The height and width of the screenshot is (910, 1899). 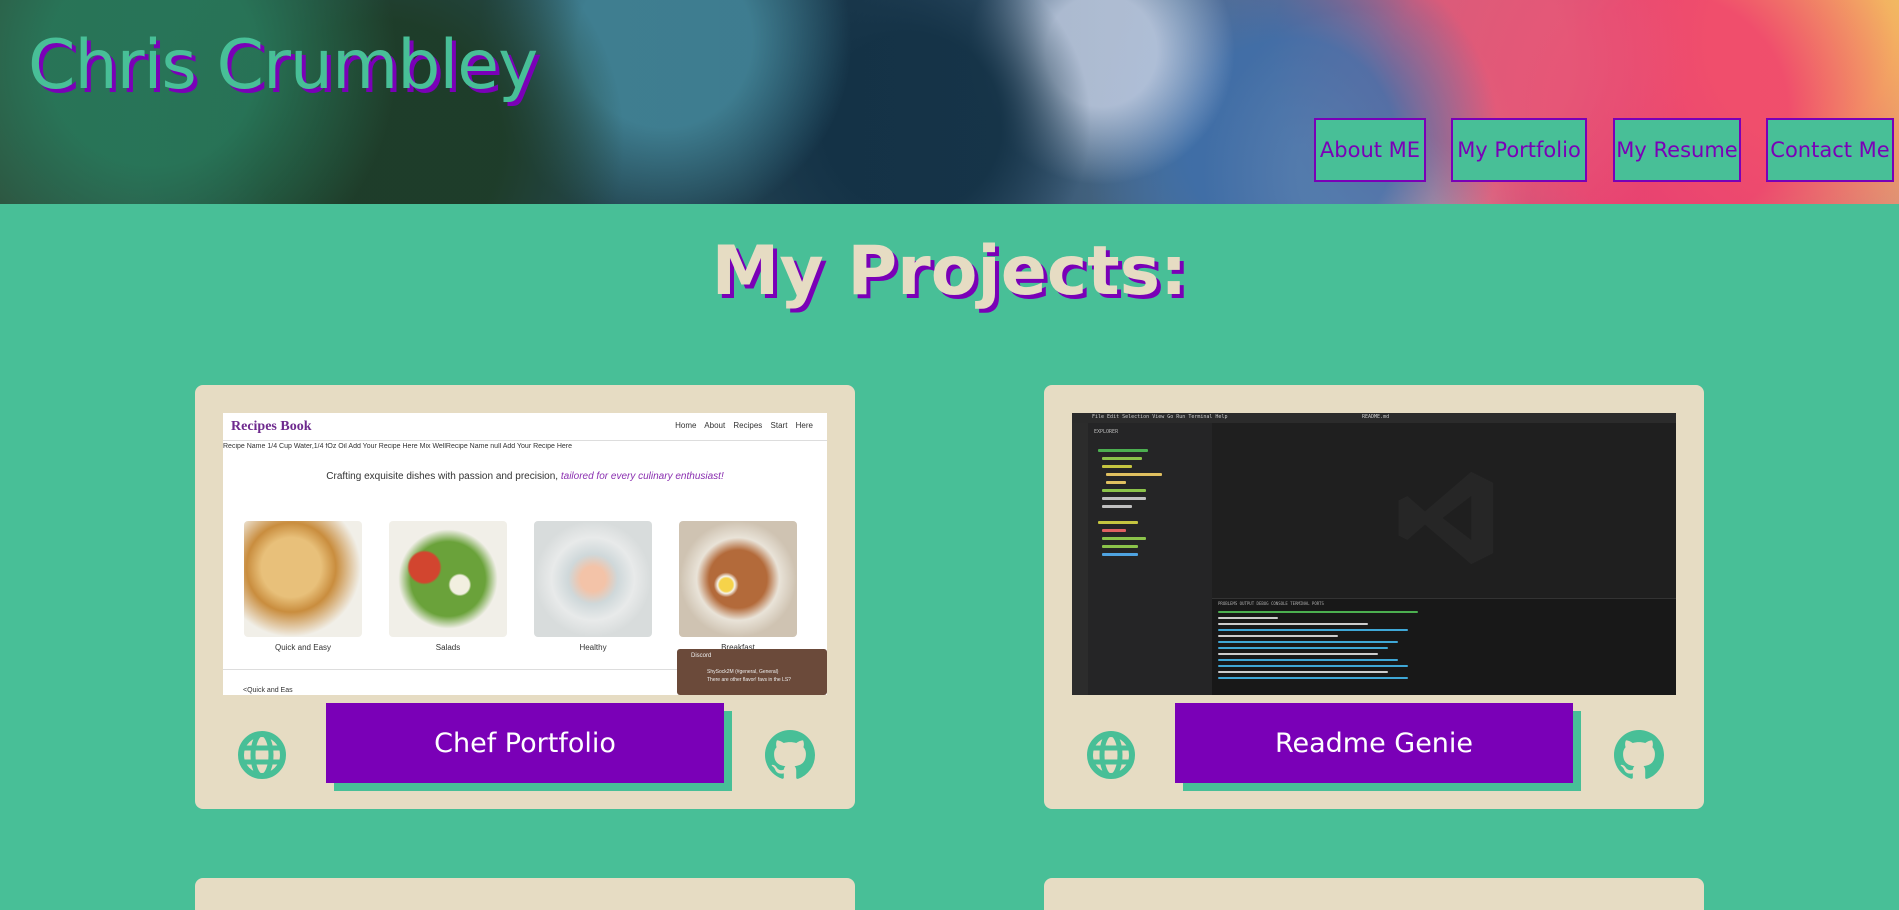 I want to click on nav-contact-me: Contact Me, so click(x=1830, y=150).